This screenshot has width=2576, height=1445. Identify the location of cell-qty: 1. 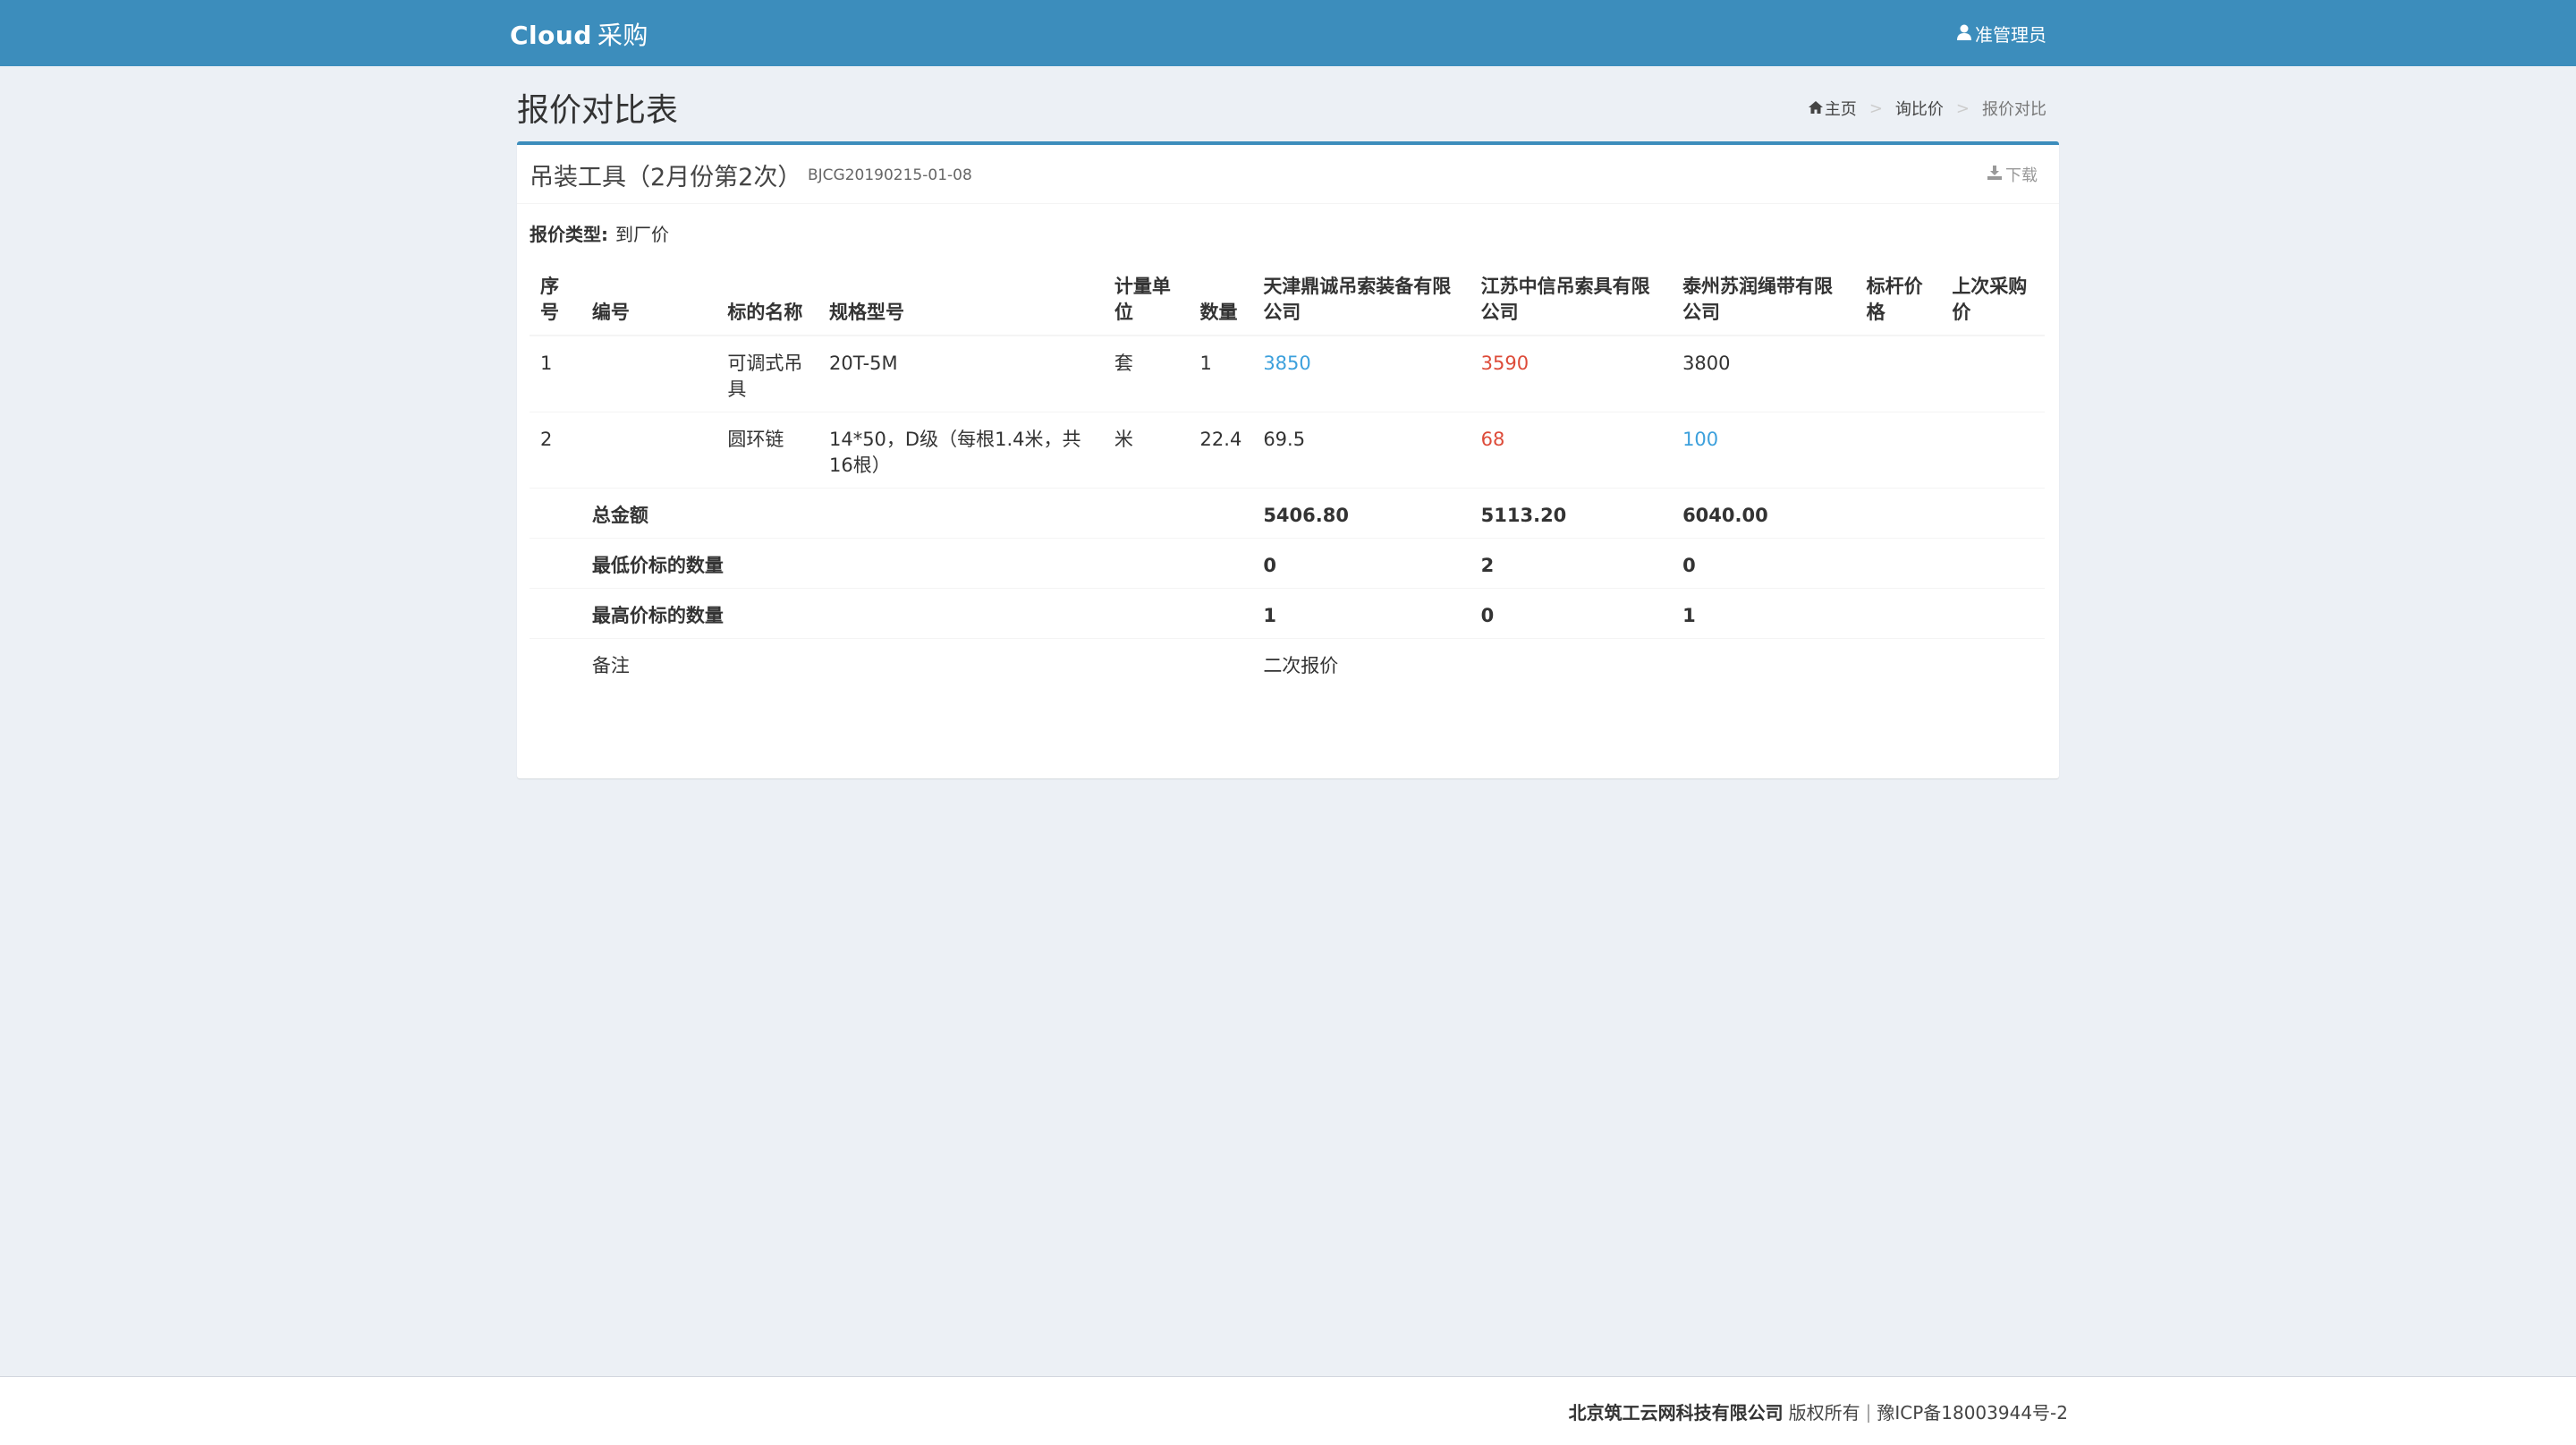
(1221, 373).